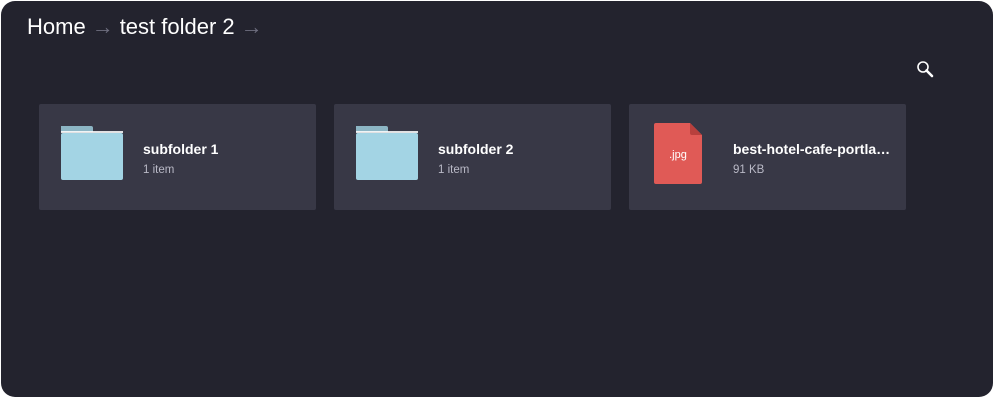 The width and height of the screenshot is (995, 400). I want to click on folder-tile-subfolder-2: subfolder 2 1 item, so click(472, 157).